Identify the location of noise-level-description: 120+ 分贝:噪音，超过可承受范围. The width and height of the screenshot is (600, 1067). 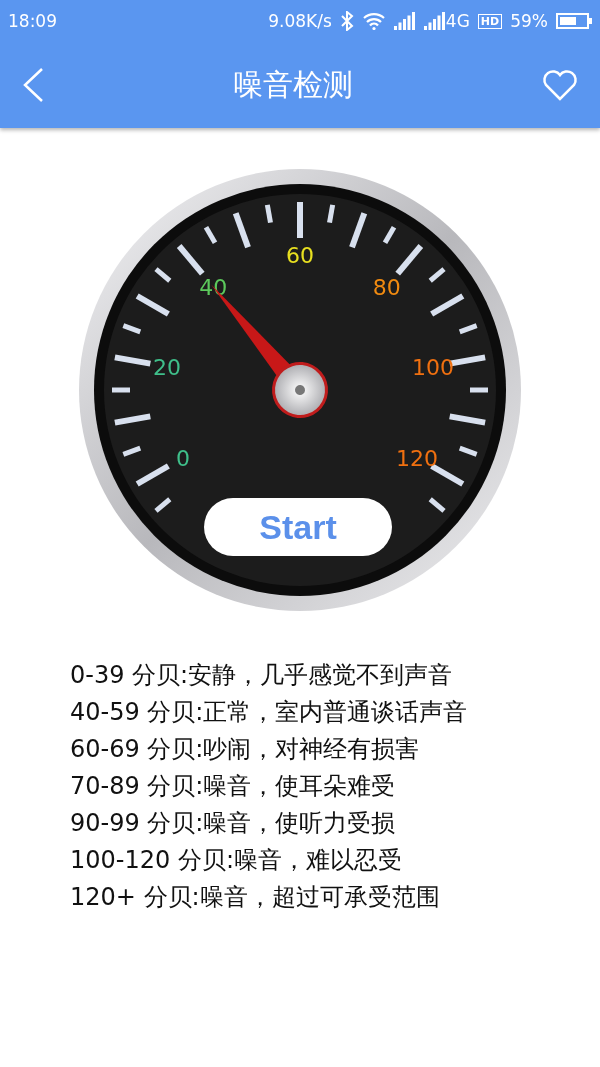
(255, 897).